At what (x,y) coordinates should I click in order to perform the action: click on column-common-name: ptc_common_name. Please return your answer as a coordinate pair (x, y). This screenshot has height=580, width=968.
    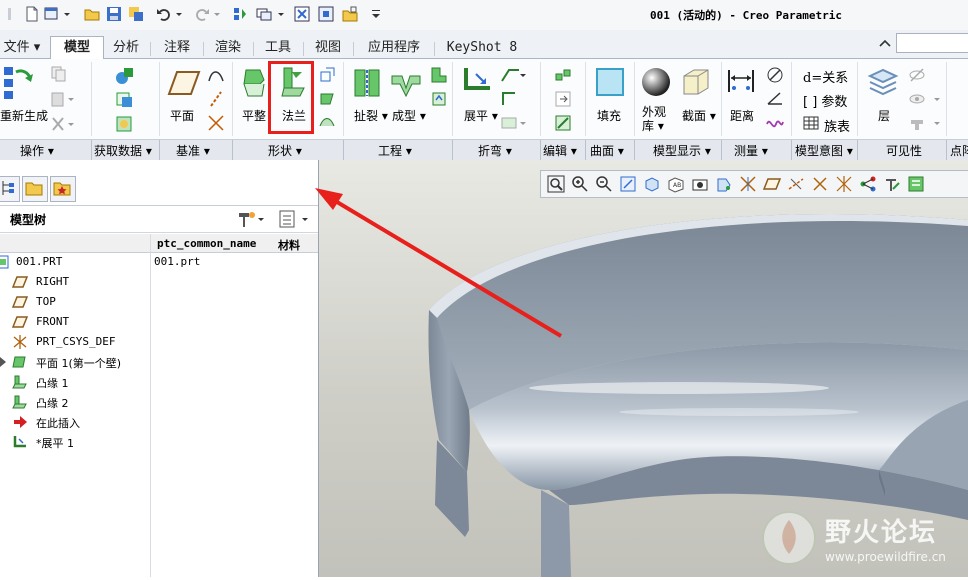
    Looking at the image, I should click on (206, 243).